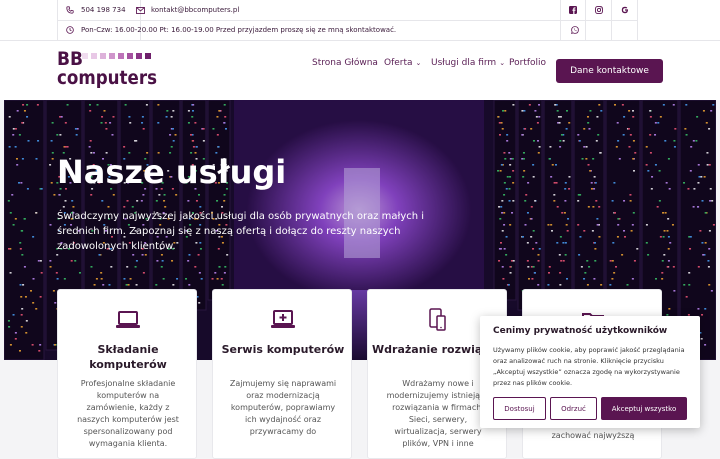  I want to click on phone-link: 504 198 734, so click(95, 10).